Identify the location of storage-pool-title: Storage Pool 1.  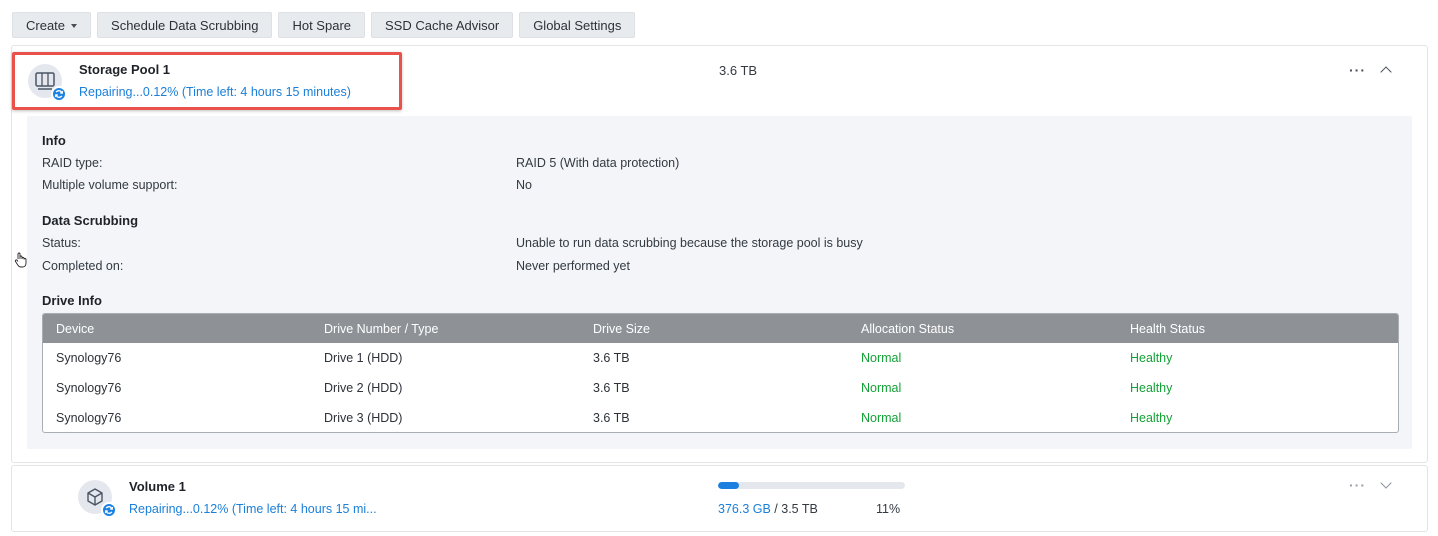
(125, 69).